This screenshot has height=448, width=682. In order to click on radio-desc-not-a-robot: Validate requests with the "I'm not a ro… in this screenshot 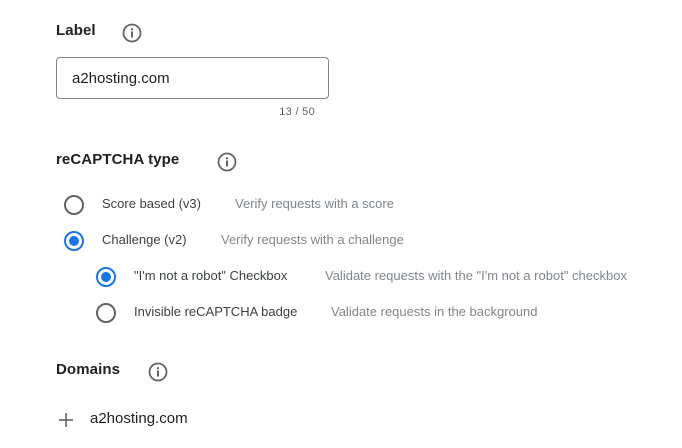, I will do `click(476, 275)`.